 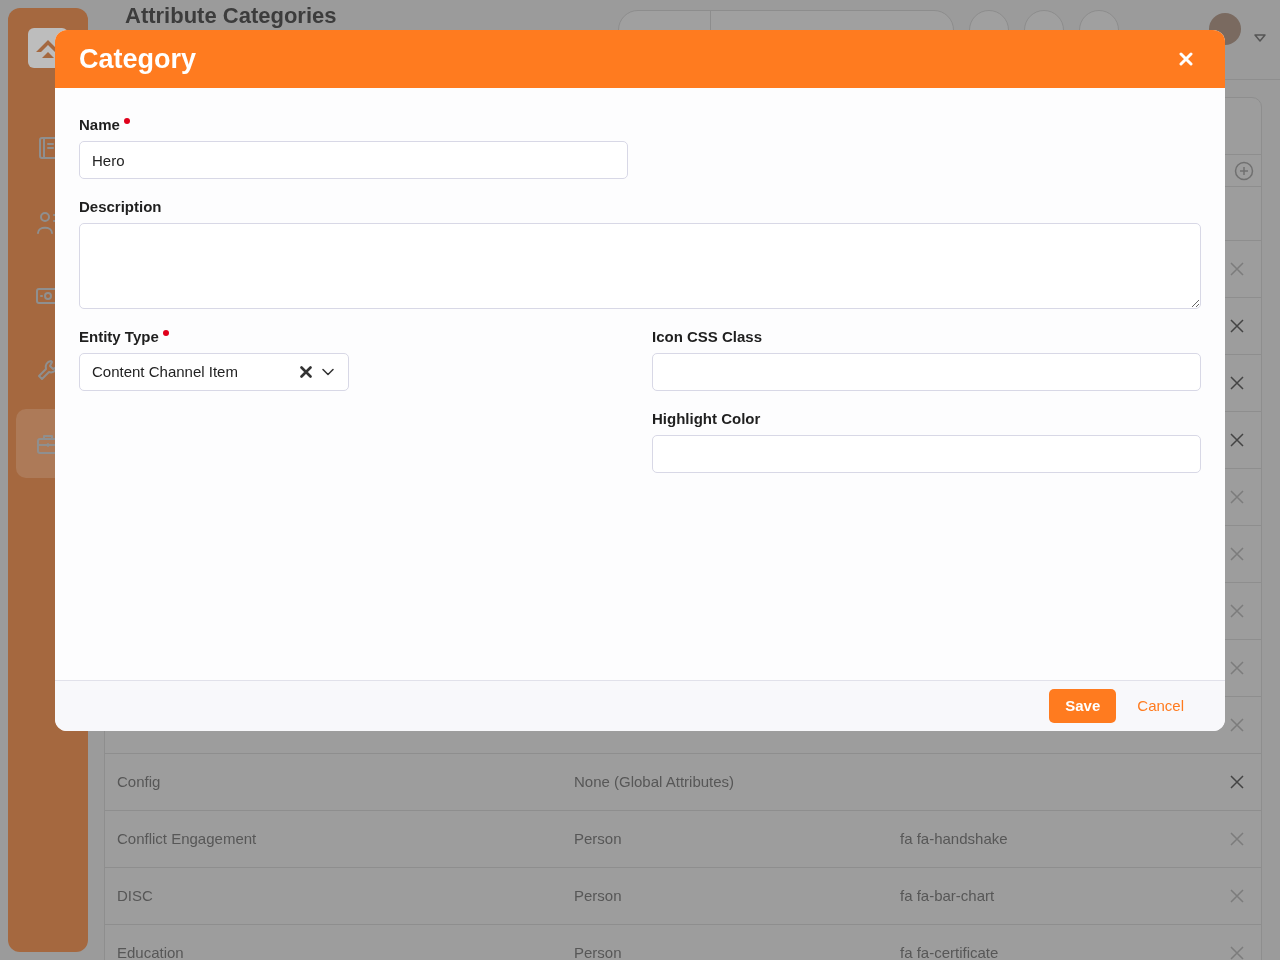 I want to click on clear-button, so click(x=306, y=372).